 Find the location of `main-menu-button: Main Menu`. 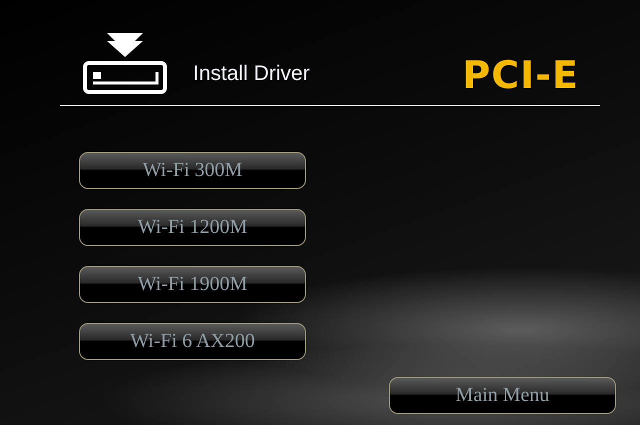

main-menu-button: Main Menu is located at coordinates (502, 395).